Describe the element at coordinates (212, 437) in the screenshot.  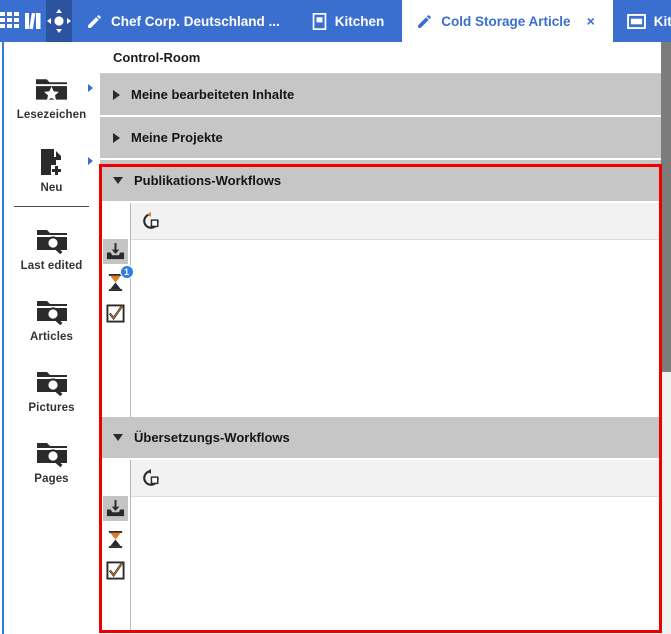
I see `section-title: Übersetzungs-Workflows` at that location.